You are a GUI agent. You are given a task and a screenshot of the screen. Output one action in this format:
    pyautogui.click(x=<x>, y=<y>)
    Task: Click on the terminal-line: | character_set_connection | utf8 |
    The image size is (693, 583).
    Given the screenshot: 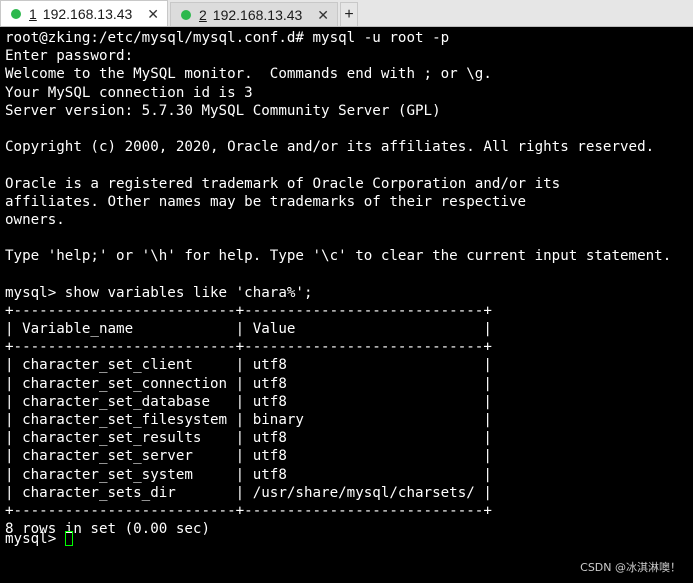 What is the action you would take?
    pyautogui.click(x=248, y=383)
    